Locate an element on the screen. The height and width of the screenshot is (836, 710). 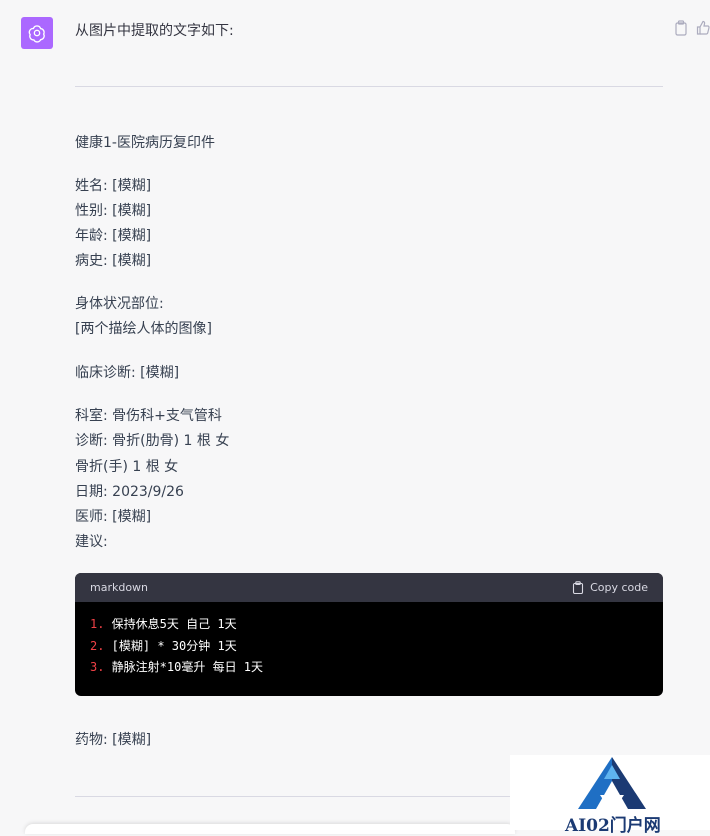
body-section-note: [两个描绘人体的图像] is located at coordinates (143, 329).